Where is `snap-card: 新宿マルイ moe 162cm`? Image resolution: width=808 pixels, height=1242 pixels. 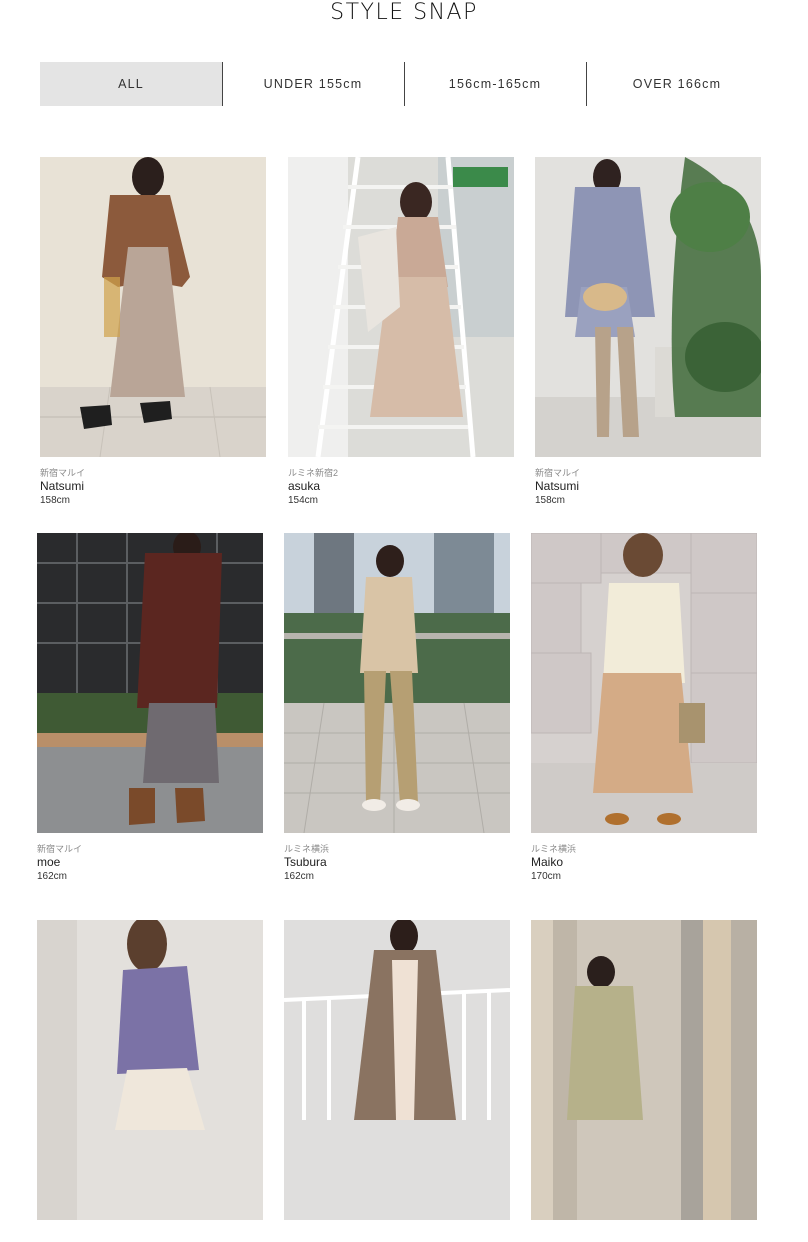 snap-card: 新宿マルイ moe 162cm is located at coordinates (150, 708).